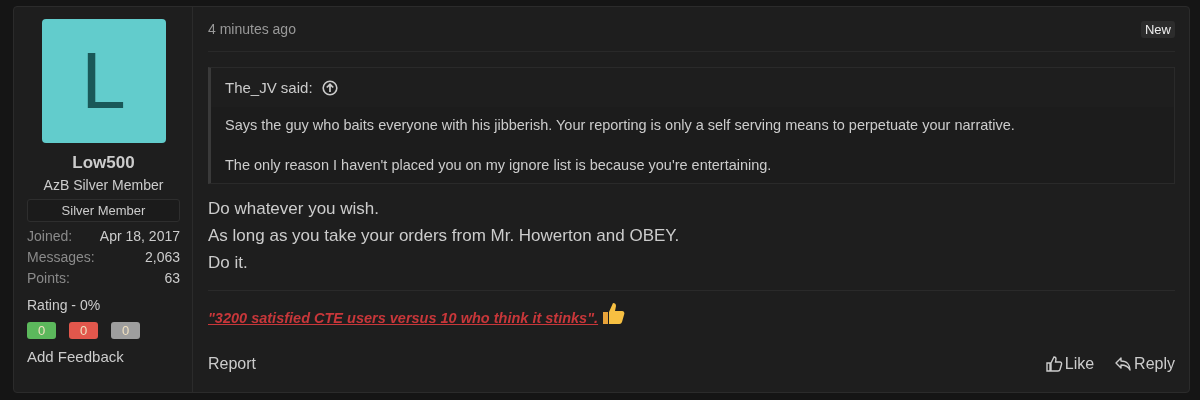 The height and width of the screenshot is (400, 1200). What do you see at coordinates (162, 257) in the screenshot?
I see `stat-value: 2,063` at bounding box center [162, 257].